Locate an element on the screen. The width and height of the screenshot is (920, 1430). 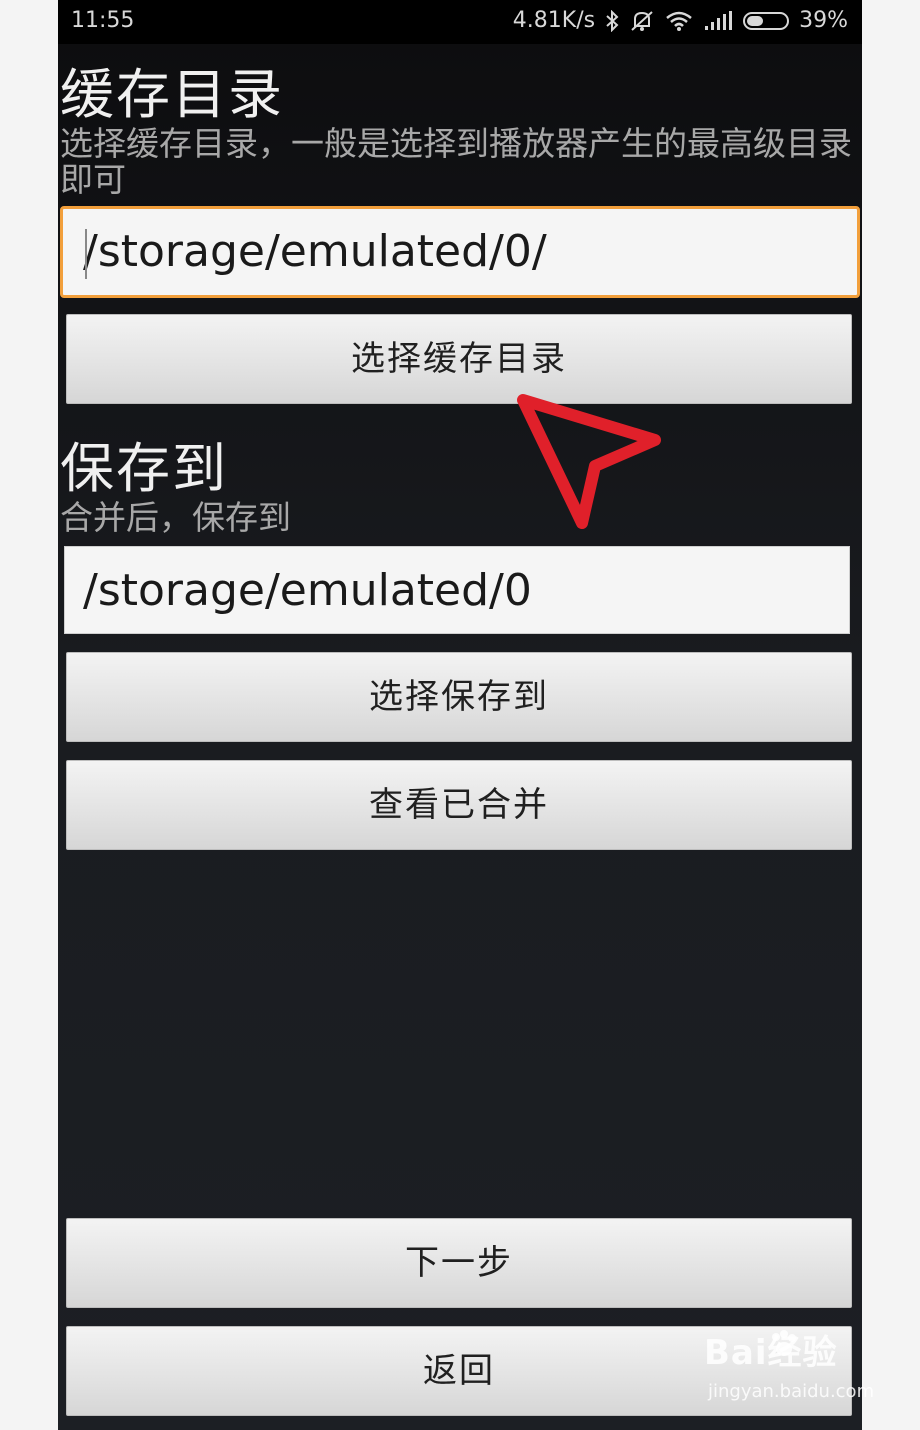
status-bar: 11:55 4.81K/s 39% is located at coordinates (460, 22).